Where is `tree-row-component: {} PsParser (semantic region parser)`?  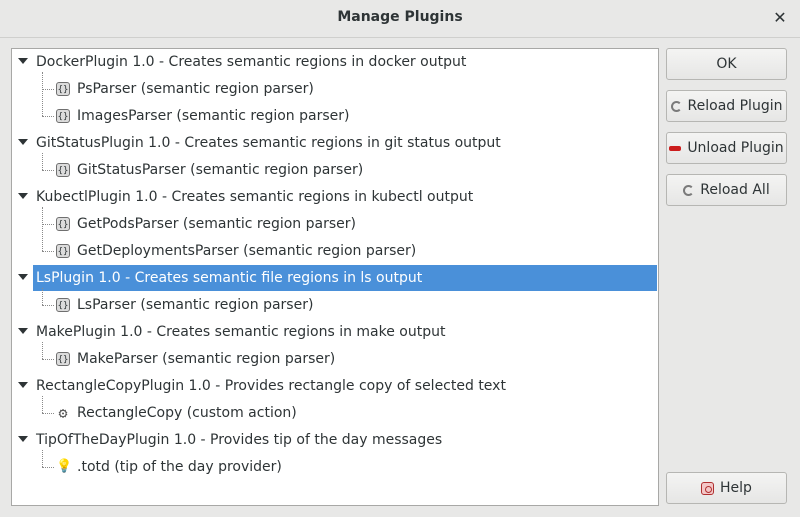 tree-row-component: {} PsParser (semantic region parser) is located at coordinates (335, 89).